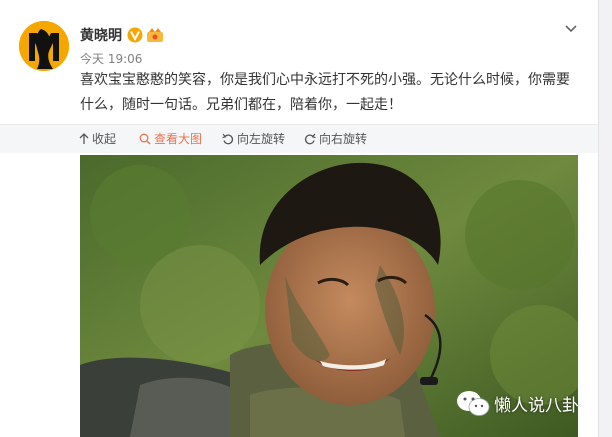 Image resolution: width=612 pixels, height=437 pixels. I want to click on watermark: 懒人说八卦, so click(517, 405).